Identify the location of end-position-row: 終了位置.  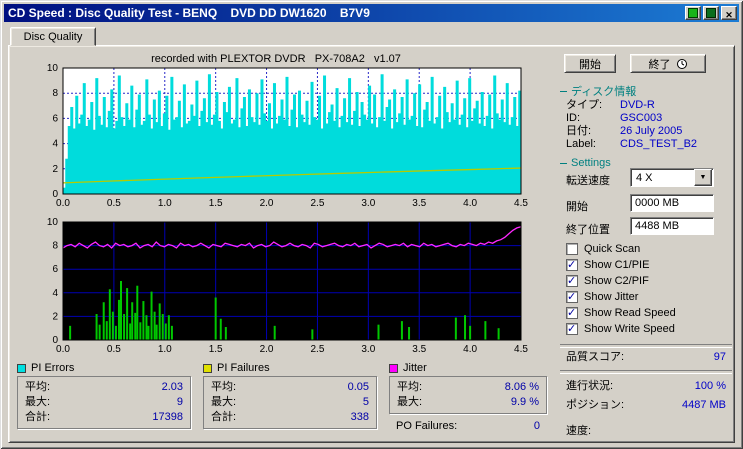
(646, 227).